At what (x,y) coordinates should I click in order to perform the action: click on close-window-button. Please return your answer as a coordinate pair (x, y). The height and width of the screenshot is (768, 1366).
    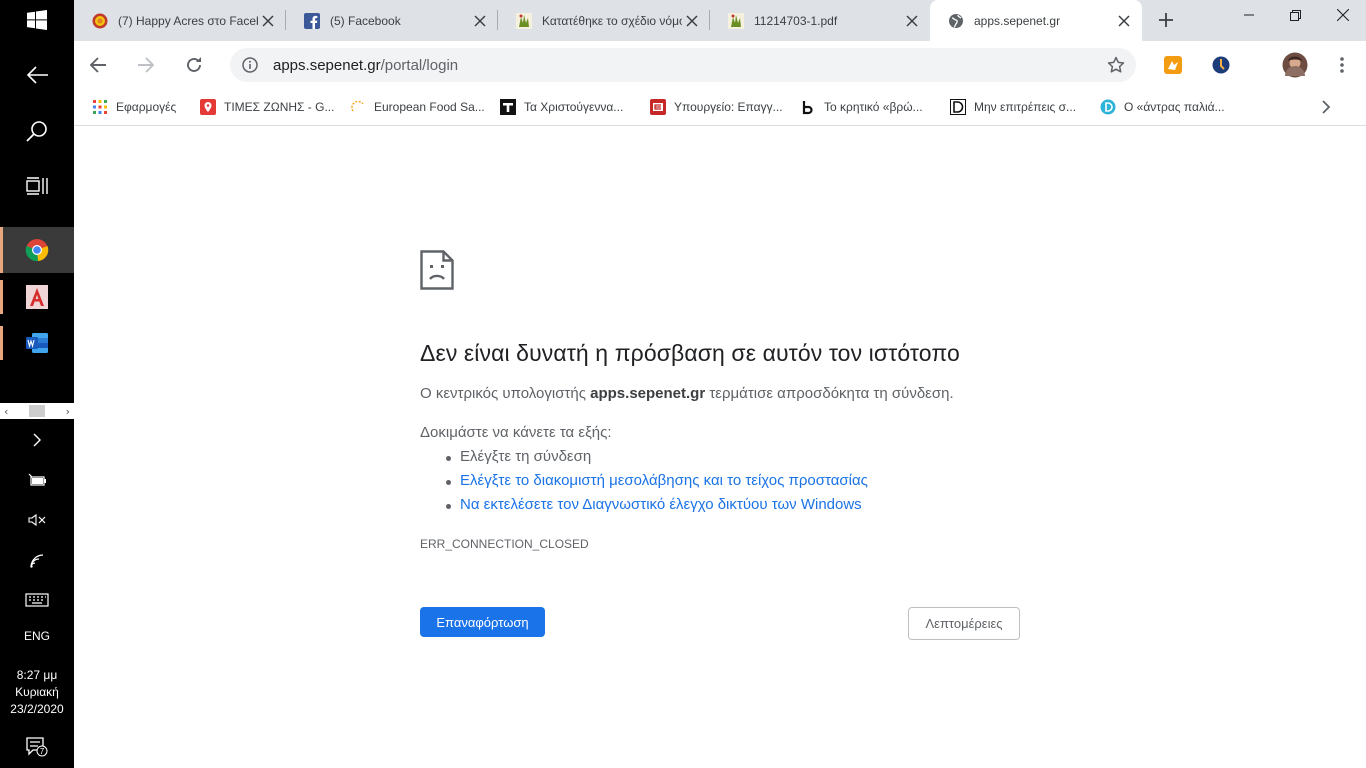
    Looking at the image, I should click on (1343, 15).